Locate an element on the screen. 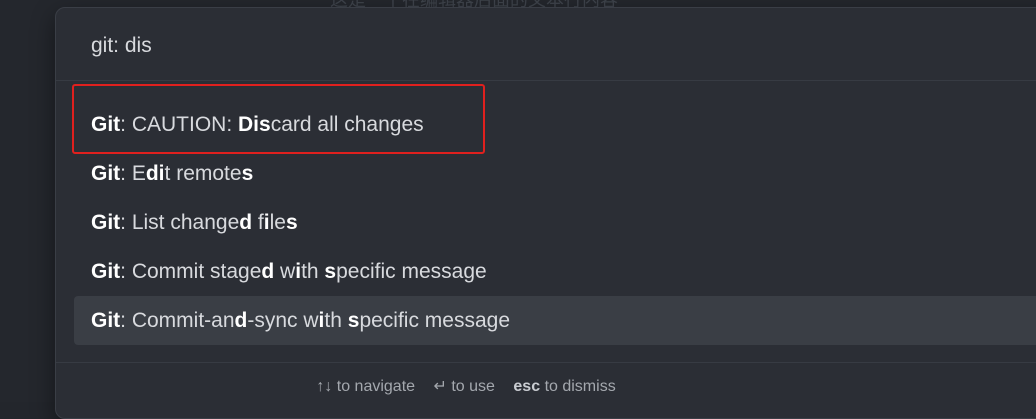  command-result-item: Git: List changed files is located at coordinates (555, 222).